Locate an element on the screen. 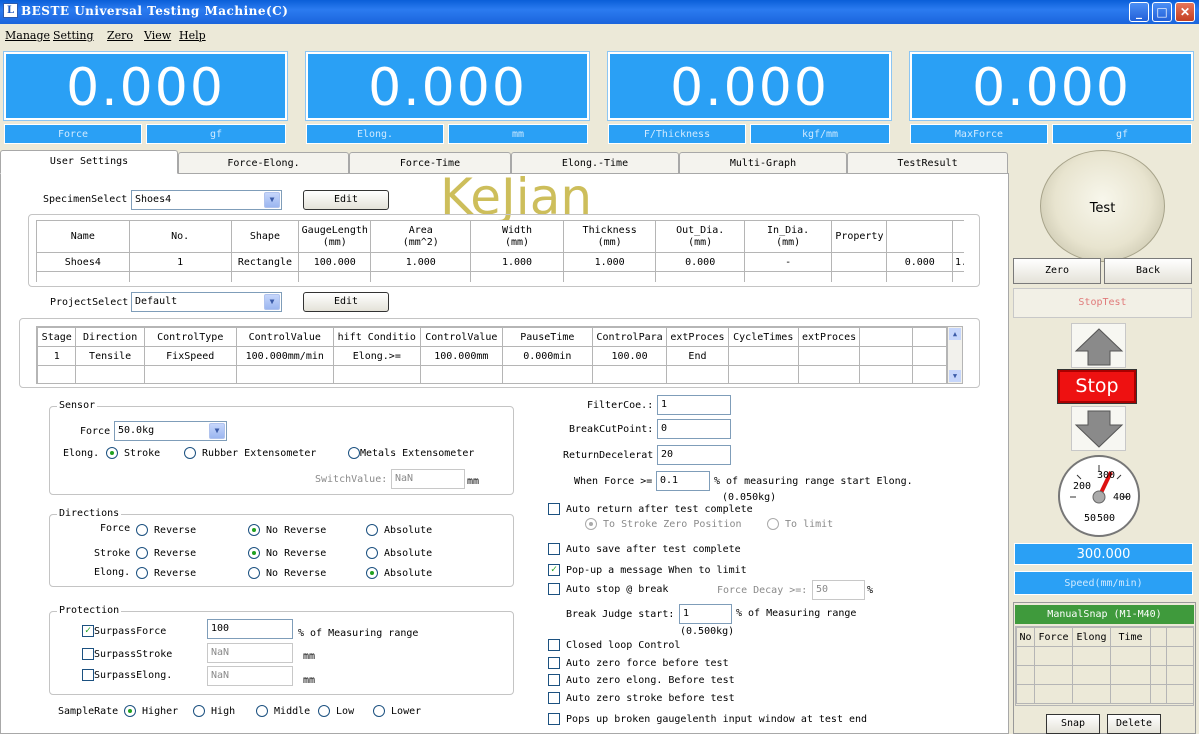  elong-unit: mm is located at coordinates (518, 134).